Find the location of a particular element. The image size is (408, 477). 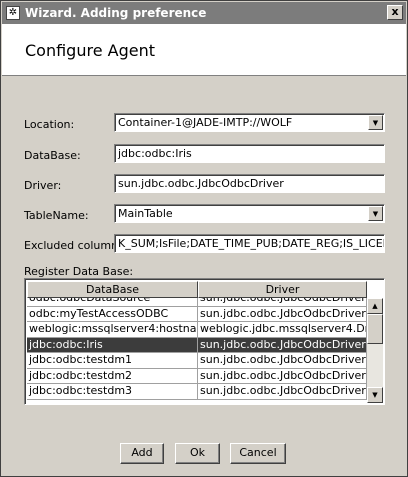

wizard-header: Configure Agent is located at coordinates (204, 50).